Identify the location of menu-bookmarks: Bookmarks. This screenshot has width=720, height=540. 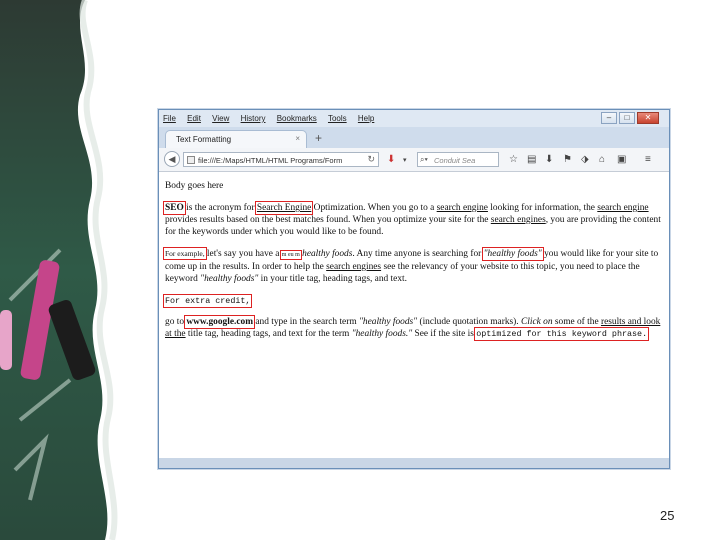
(297, 118).